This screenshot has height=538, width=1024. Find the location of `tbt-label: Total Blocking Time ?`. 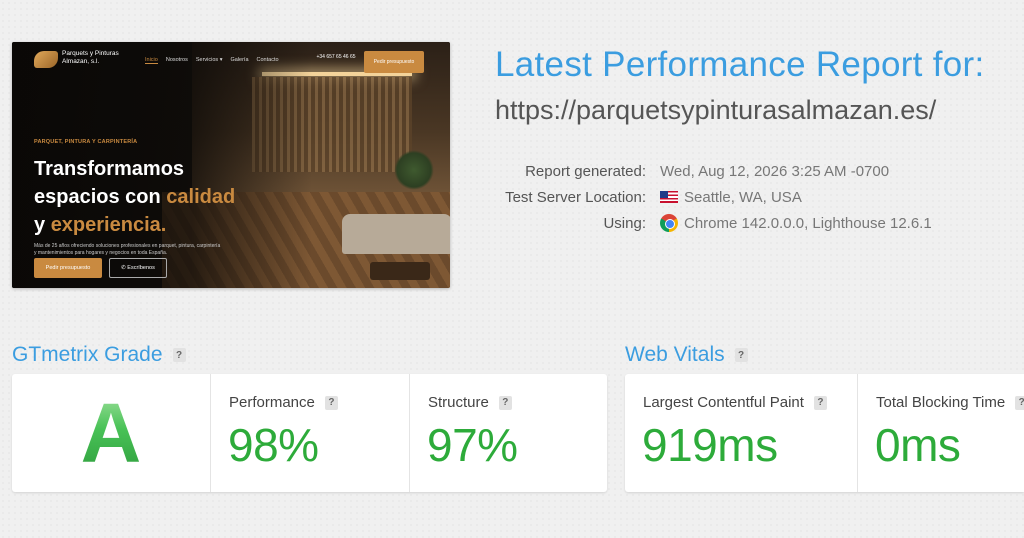

tbt-label: Total Blocking Time ? is located at coordinates (950, 402).